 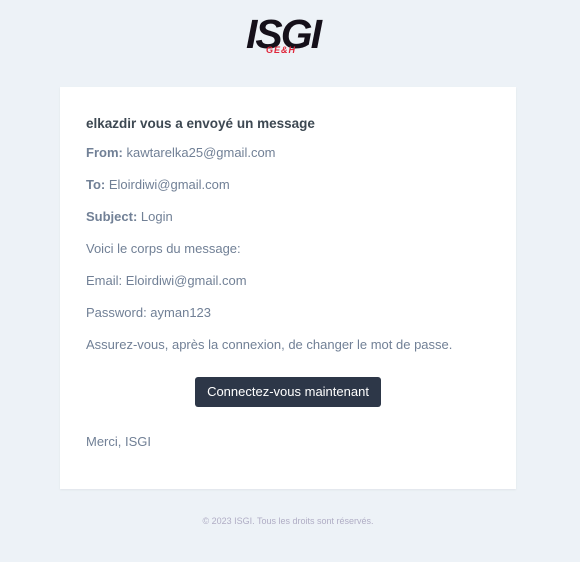 What do you see at coordinates (104, 152) in the screenshot?
I see `from-label: From:` at bounding box center [104, 152].